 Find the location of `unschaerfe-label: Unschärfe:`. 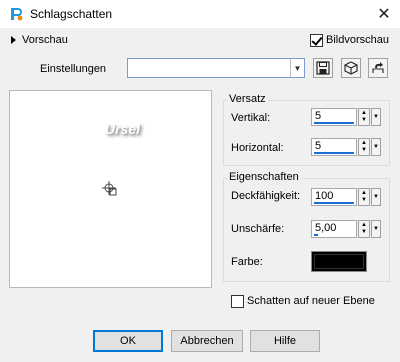

unschaerfe-label: Unschärfe: is located at coordinates (258, 229).